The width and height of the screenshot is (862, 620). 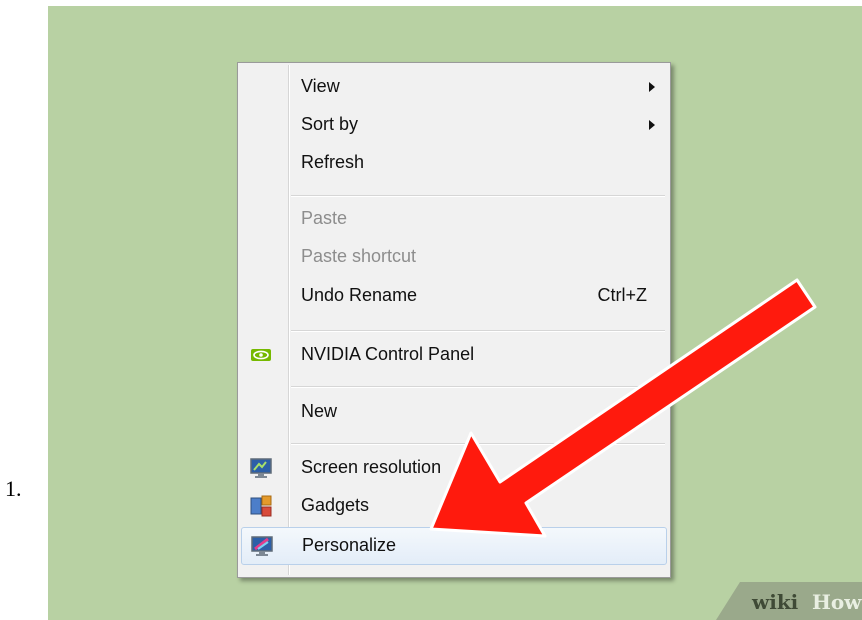 I want to click on wikihow-watermark: wiki How, so click(x=789, y=601).